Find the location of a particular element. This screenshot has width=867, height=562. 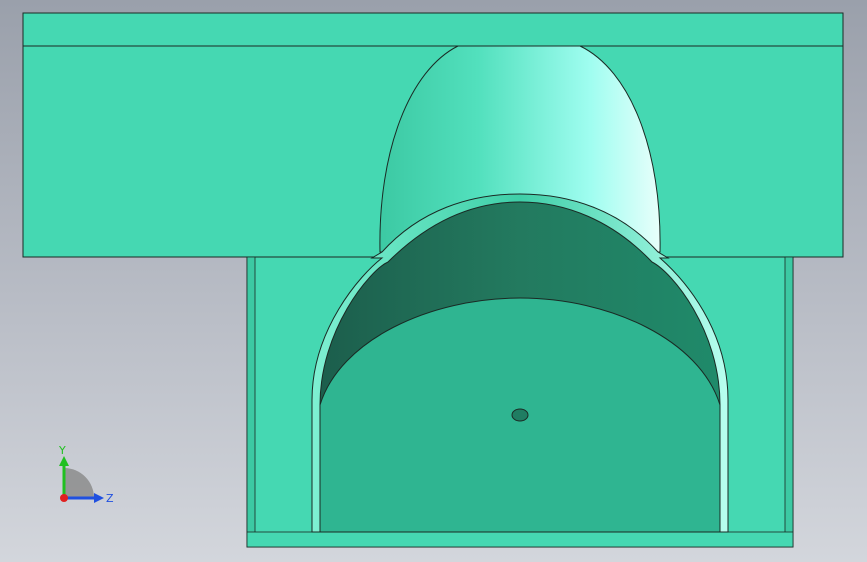

triad-plane-quadrant is located at coordinates (79, 483).